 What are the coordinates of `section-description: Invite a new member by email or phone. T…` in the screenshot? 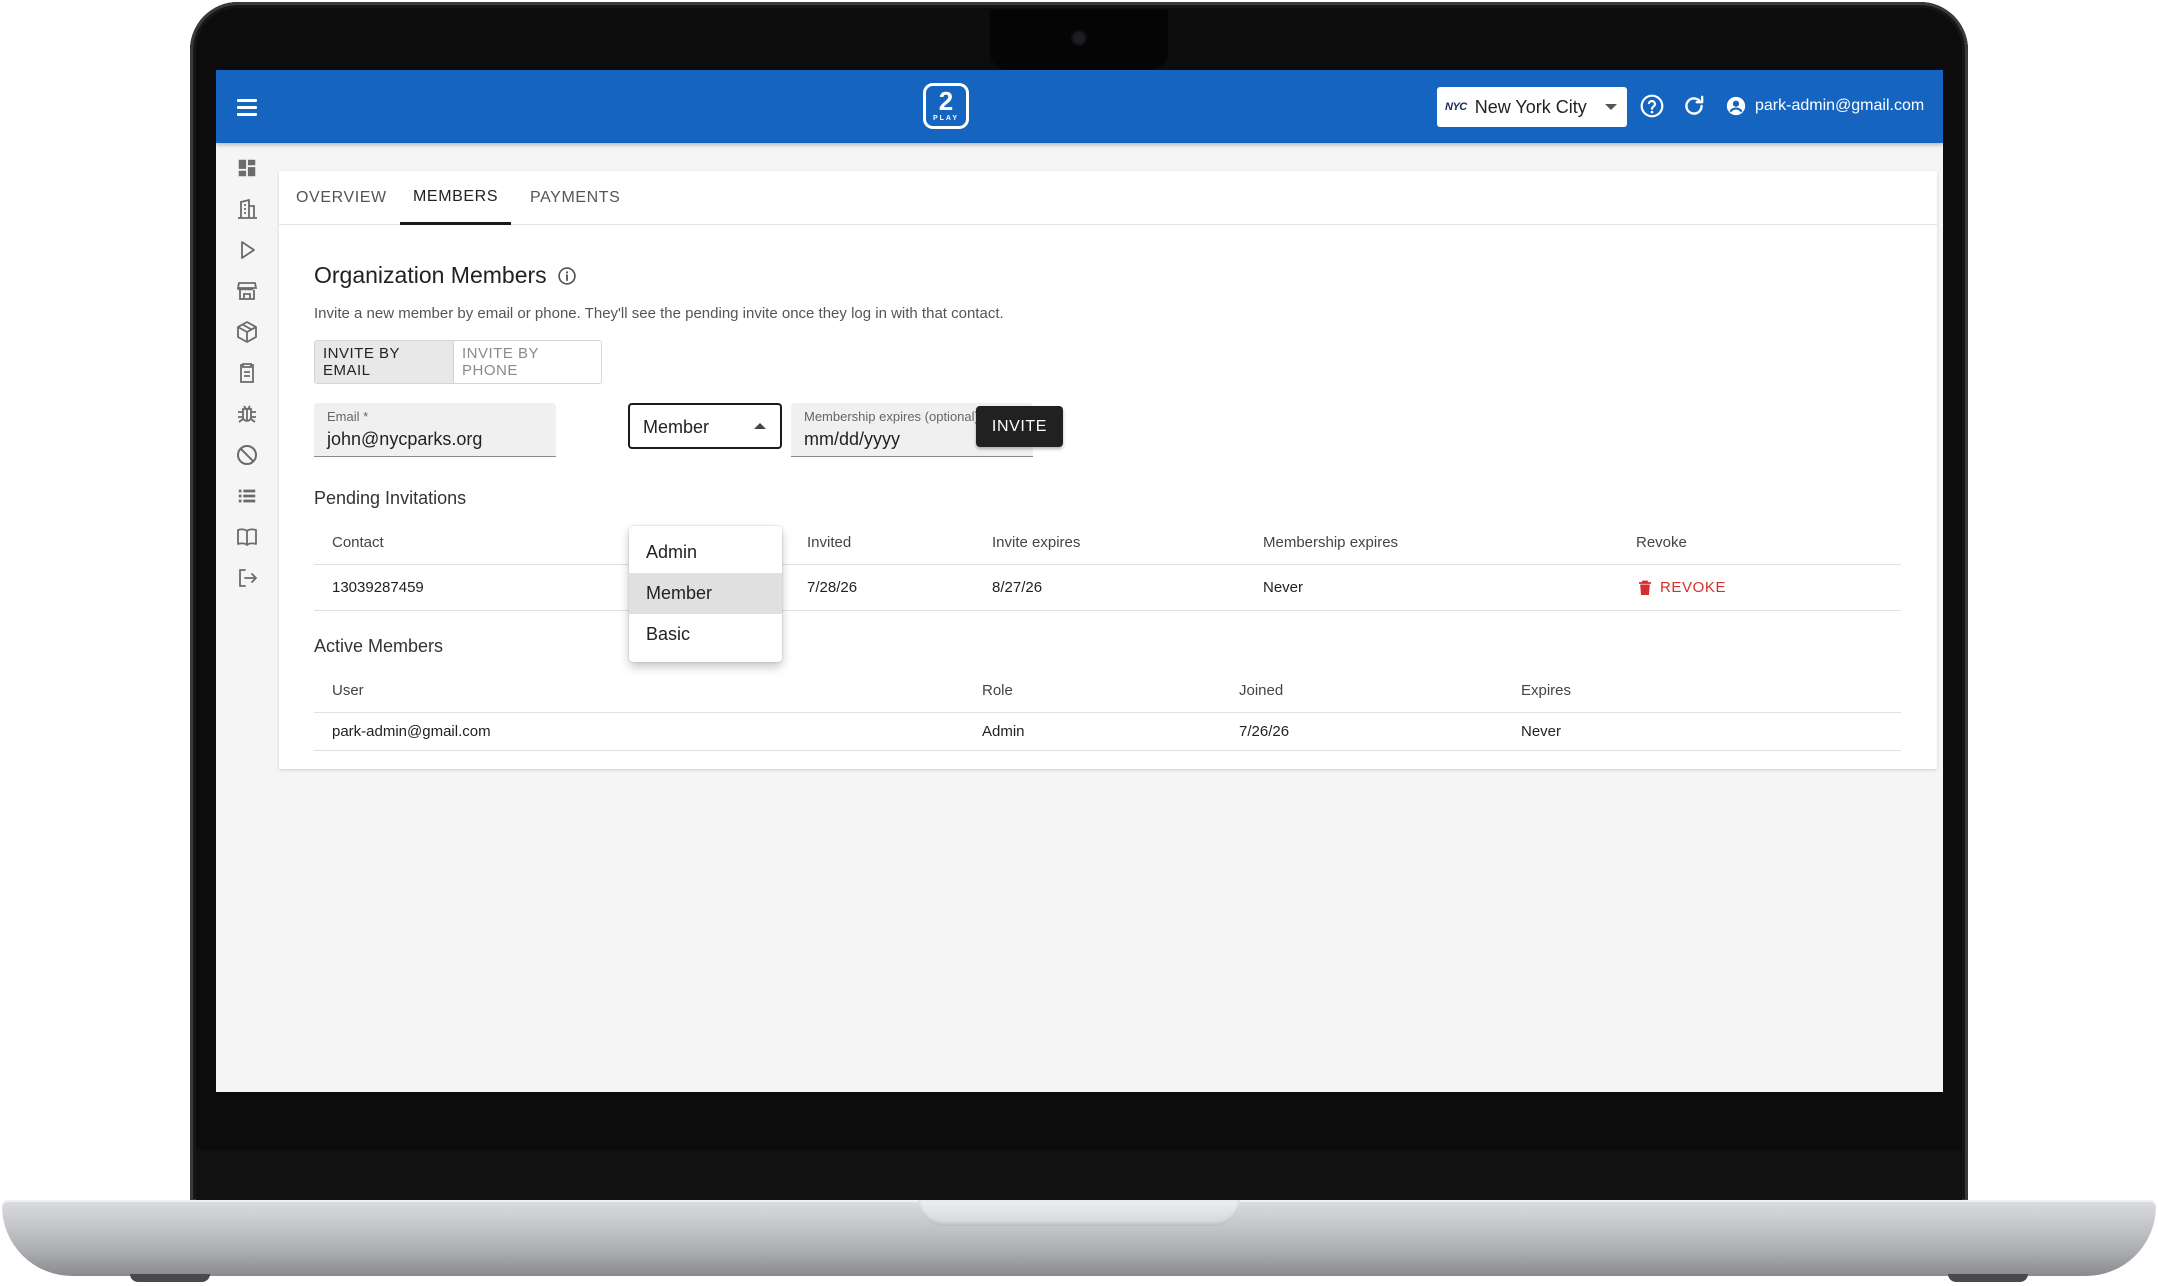 It's located at (659, 313).